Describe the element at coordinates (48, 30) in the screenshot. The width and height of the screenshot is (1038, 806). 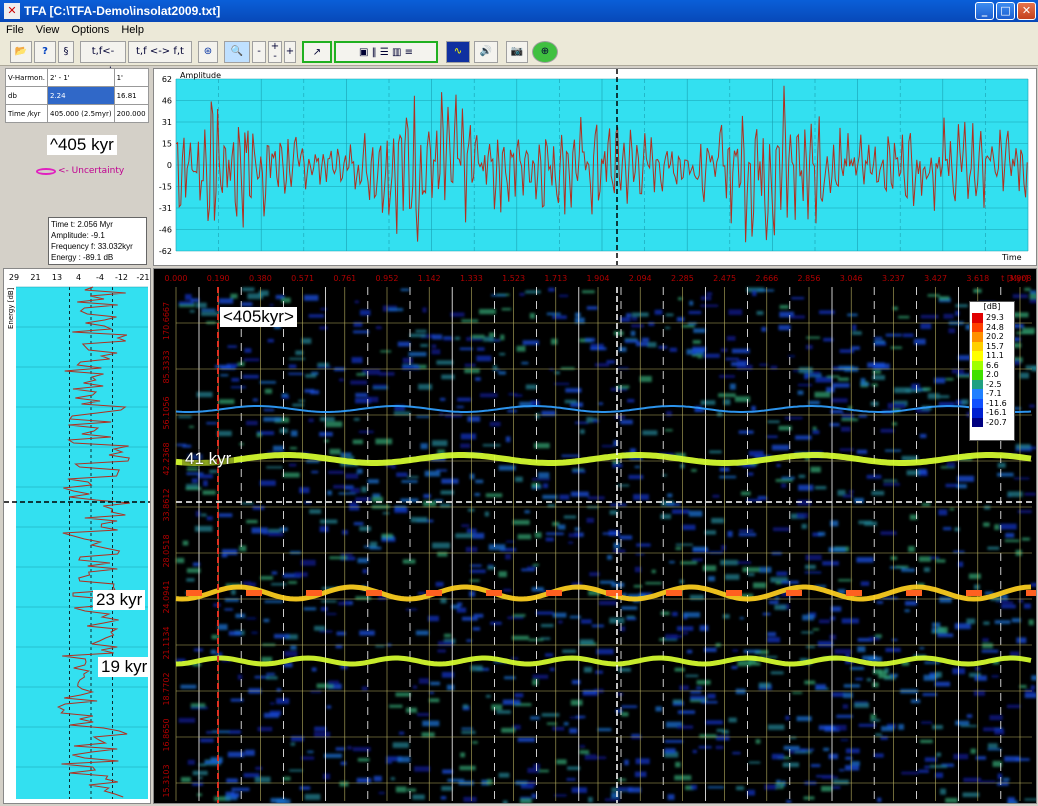
I see `menu-view: View` at that location.